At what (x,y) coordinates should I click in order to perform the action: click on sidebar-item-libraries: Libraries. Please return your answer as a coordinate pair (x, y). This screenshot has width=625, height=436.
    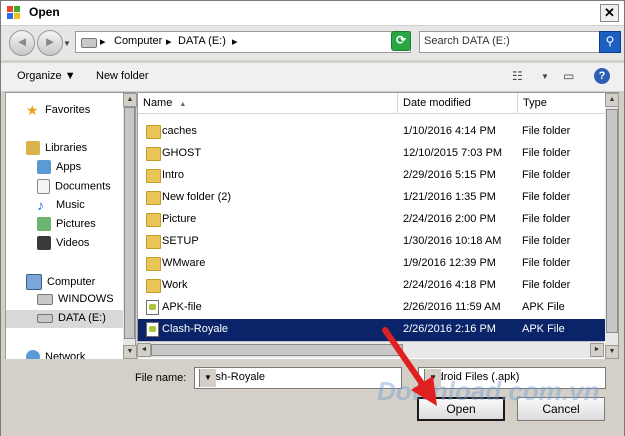
    Looking at the image, I should click on (56, 148).